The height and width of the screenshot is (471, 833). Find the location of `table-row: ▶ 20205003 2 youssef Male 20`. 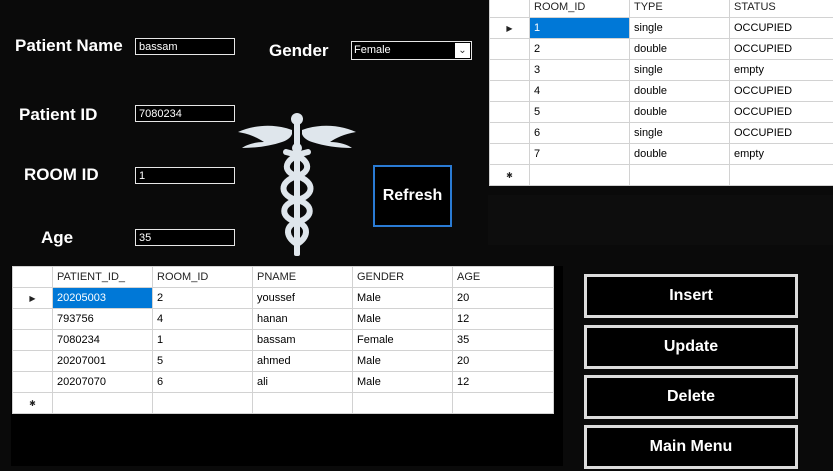

table-row: ▶ 20205003 2 youssef Male 20 is located at coordinates (283, 298).